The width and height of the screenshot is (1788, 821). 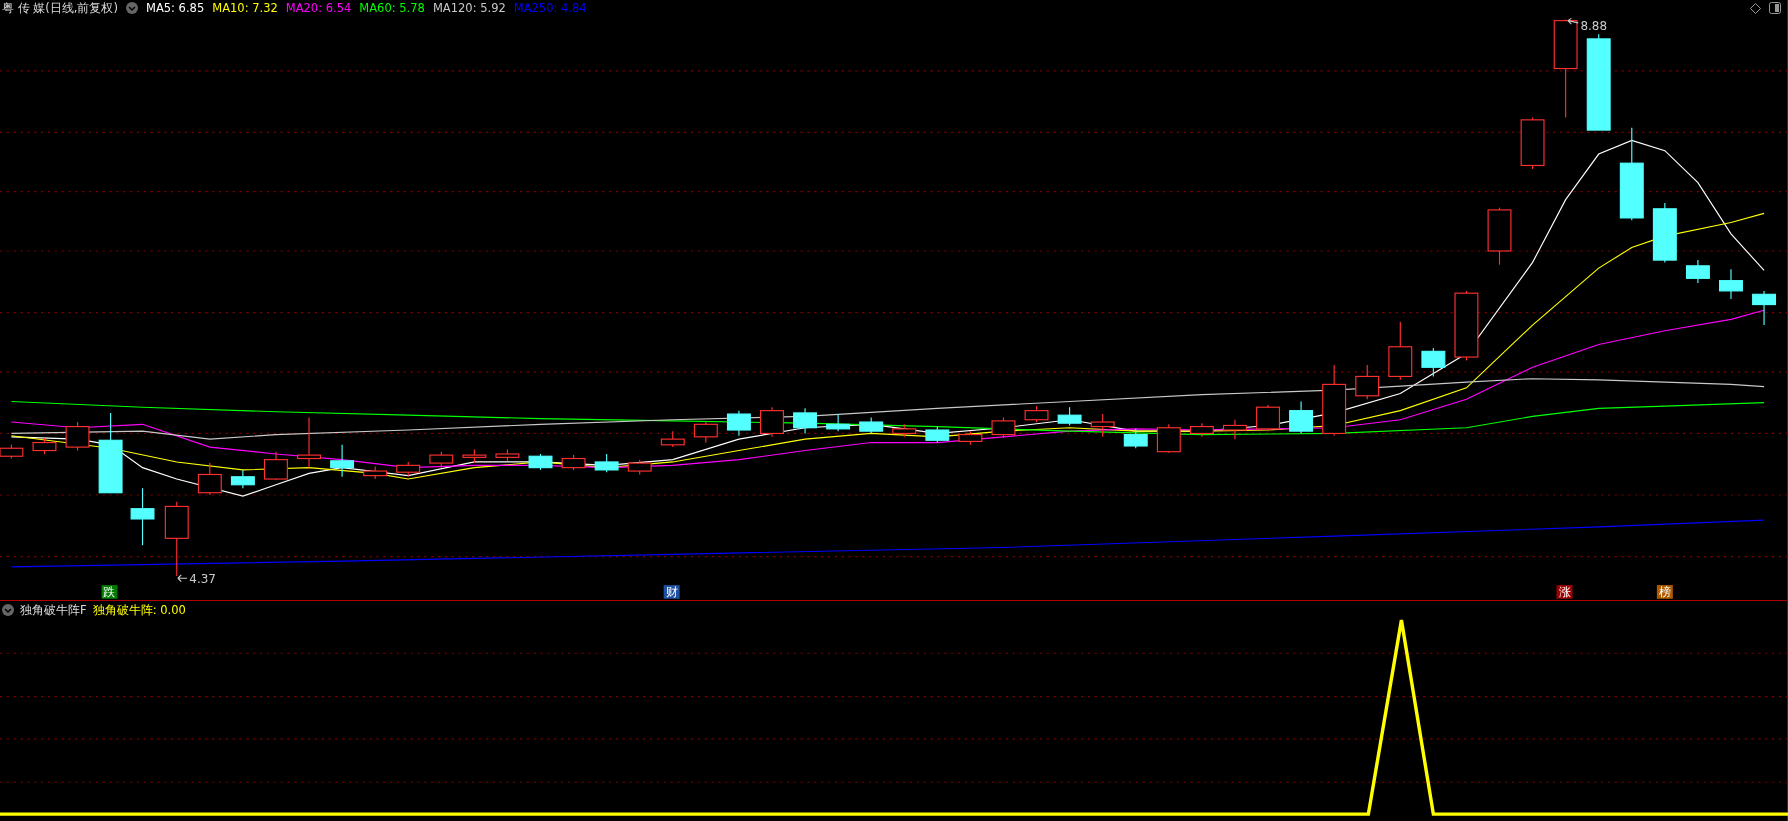 I want to click on moving-average-value: MA10: 7.32, so click(x=245, y=8).